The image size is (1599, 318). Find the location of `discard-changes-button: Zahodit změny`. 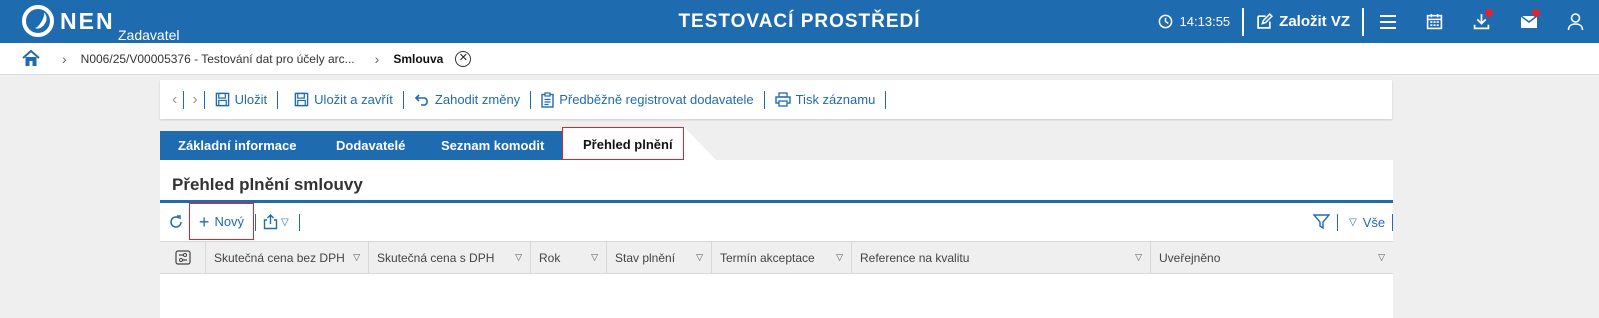

discard-changes-button: Zahodit změny is located at coordinates (467, 99).